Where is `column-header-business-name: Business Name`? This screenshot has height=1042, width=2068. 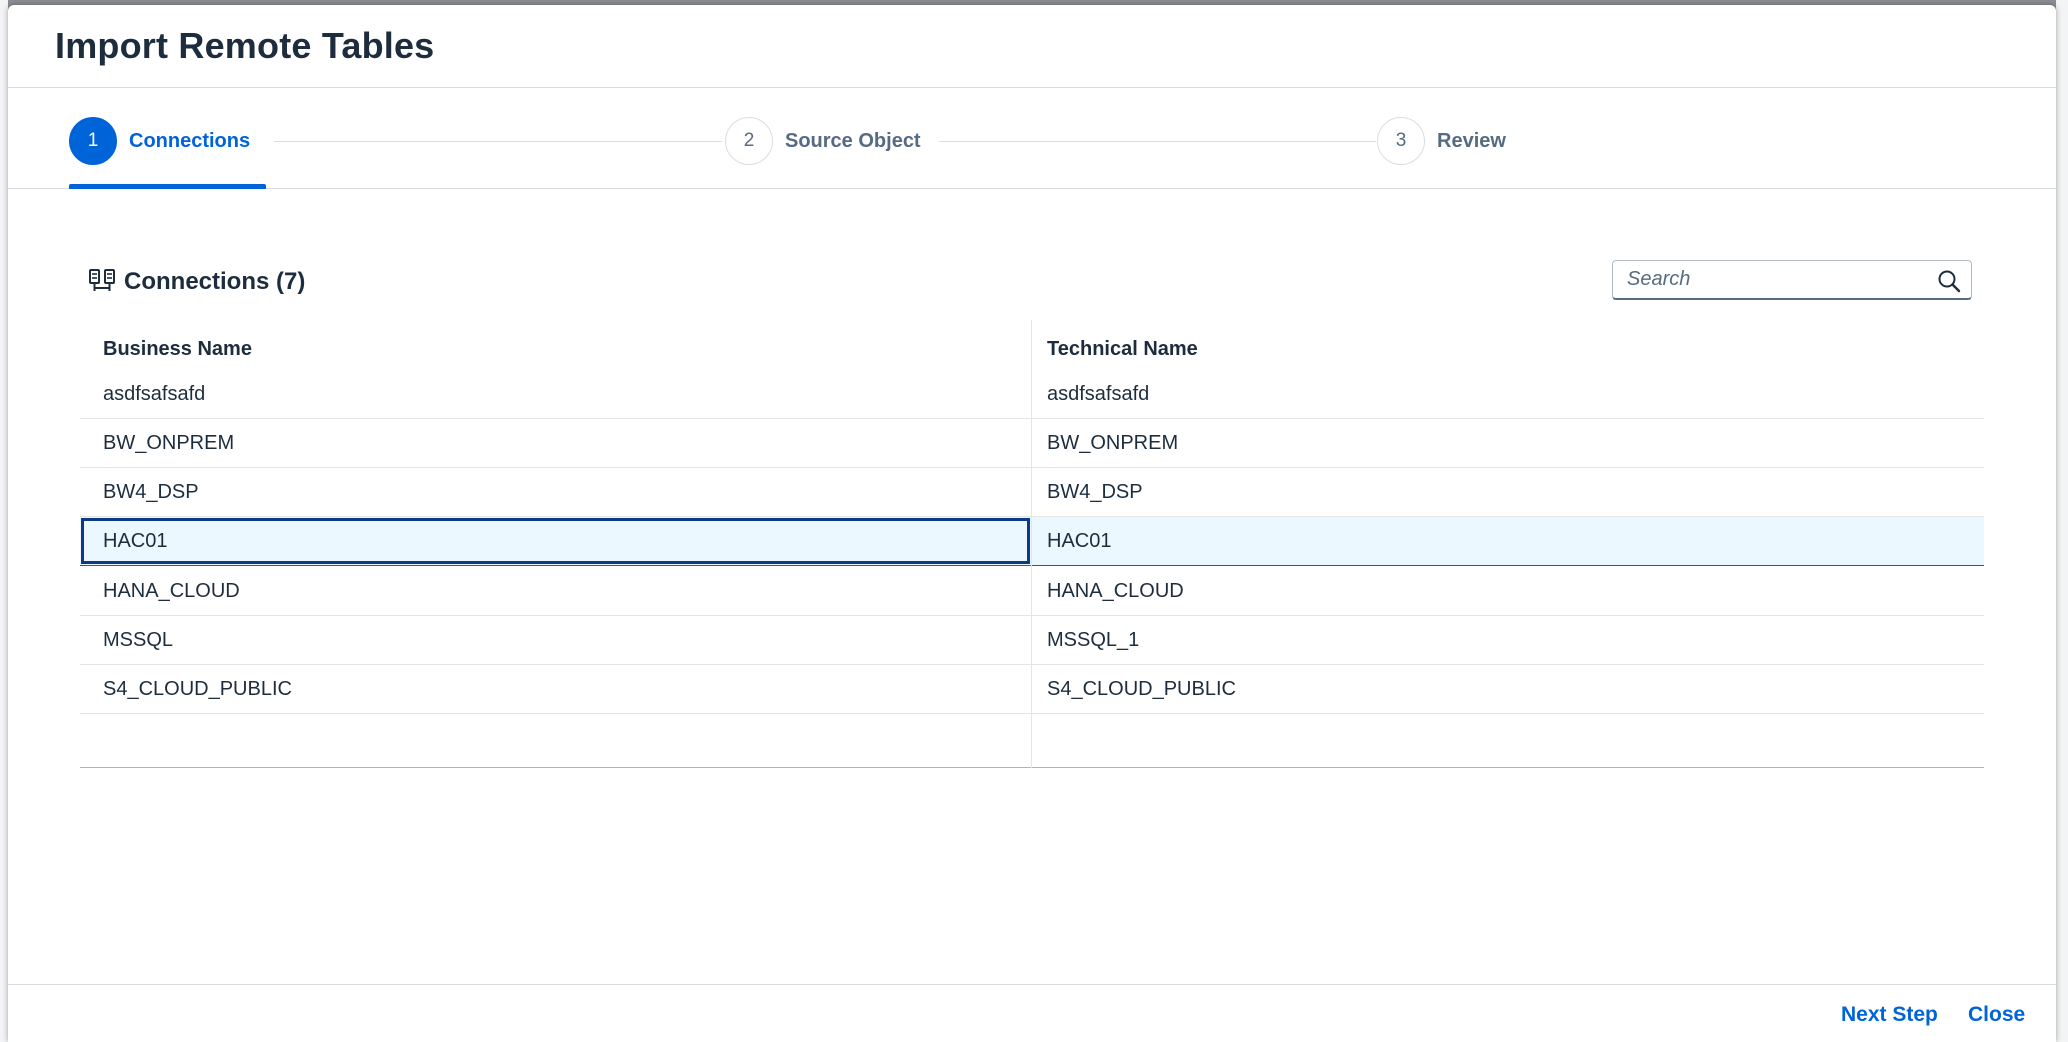 column-header-business-name: Business Name is located at coordinates (177, 349).